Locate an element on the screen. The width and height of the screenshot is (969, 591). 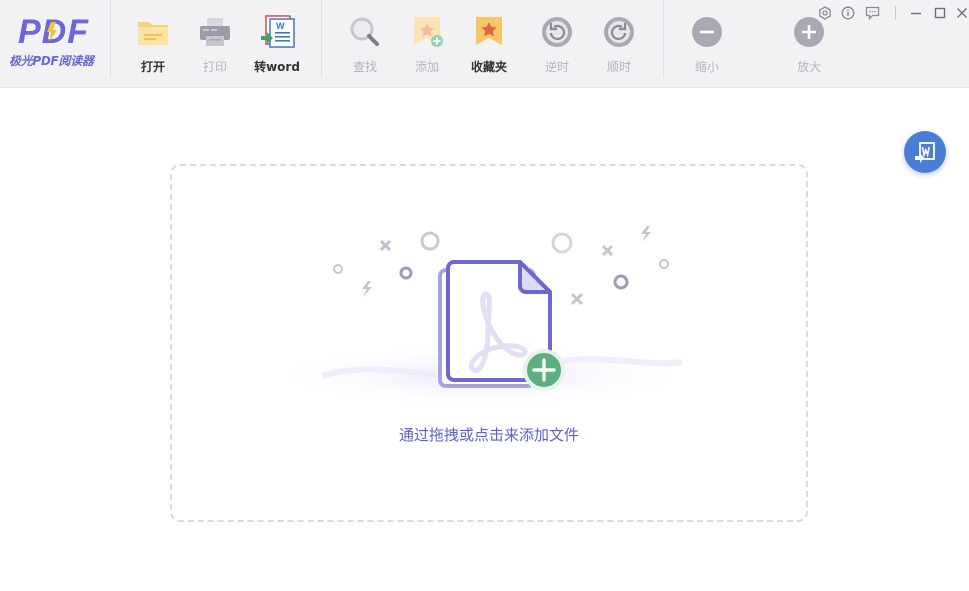
rotate-right-icon is located at coordinates (619, 32).